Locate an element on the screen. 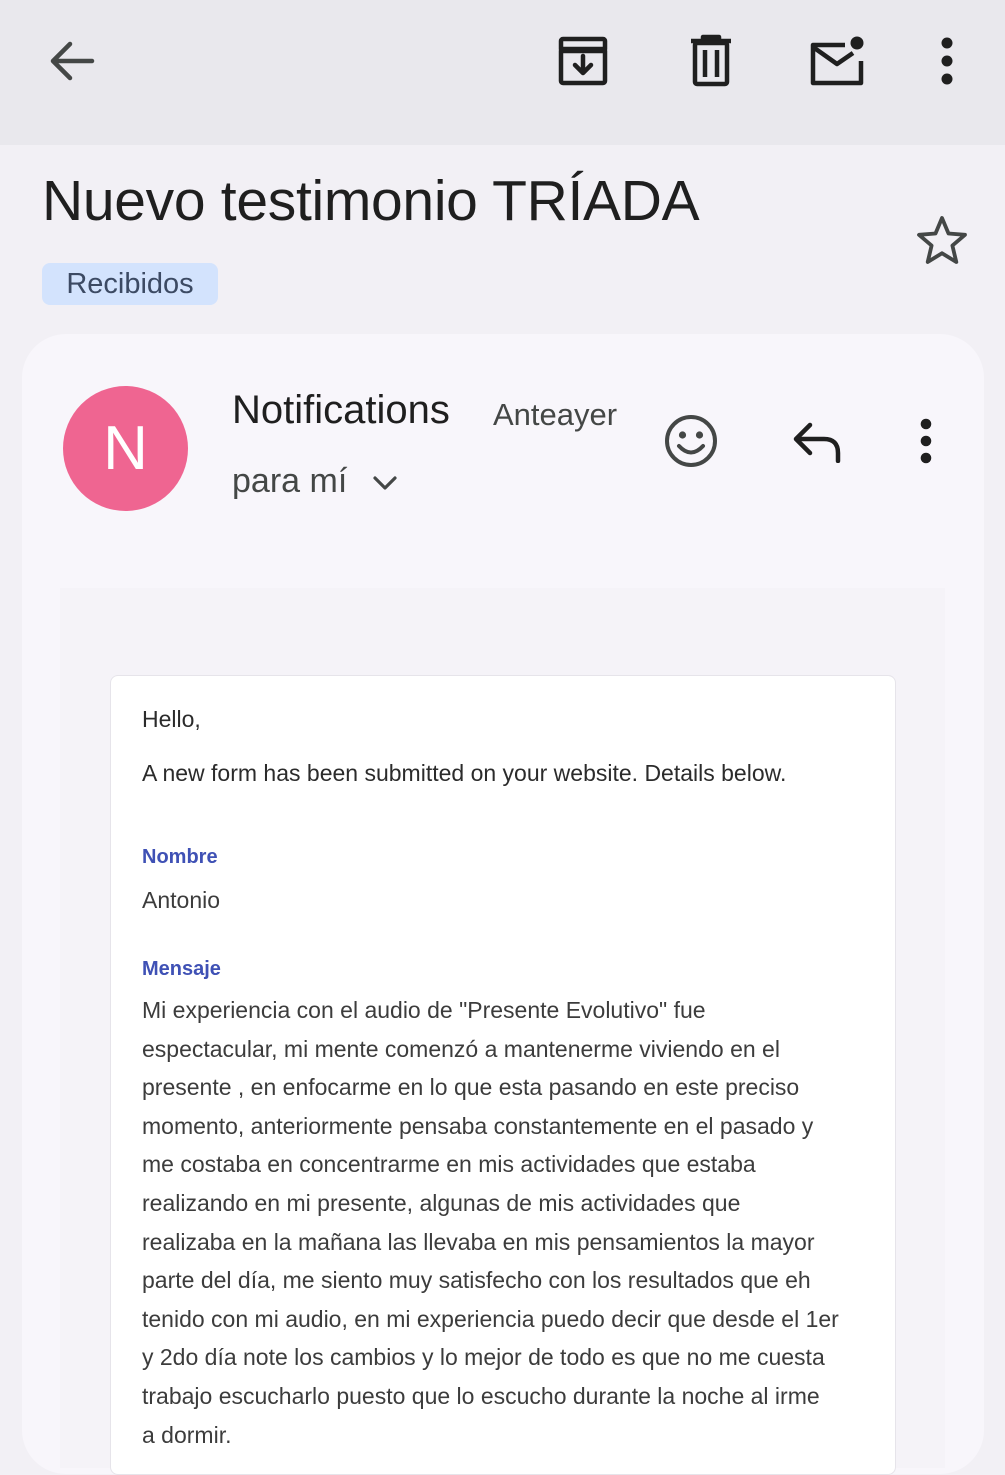  add-reaction-button is located at coordinates (691, 441).